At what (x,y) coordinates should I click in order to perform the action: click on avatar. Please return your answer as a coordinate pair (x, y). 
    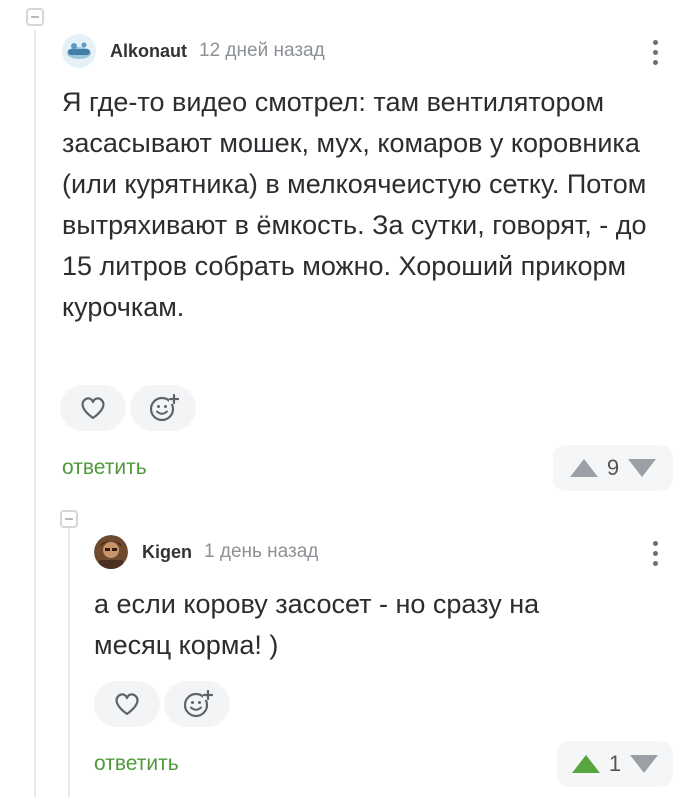
    Looking at the image, I should click on (111, 552).